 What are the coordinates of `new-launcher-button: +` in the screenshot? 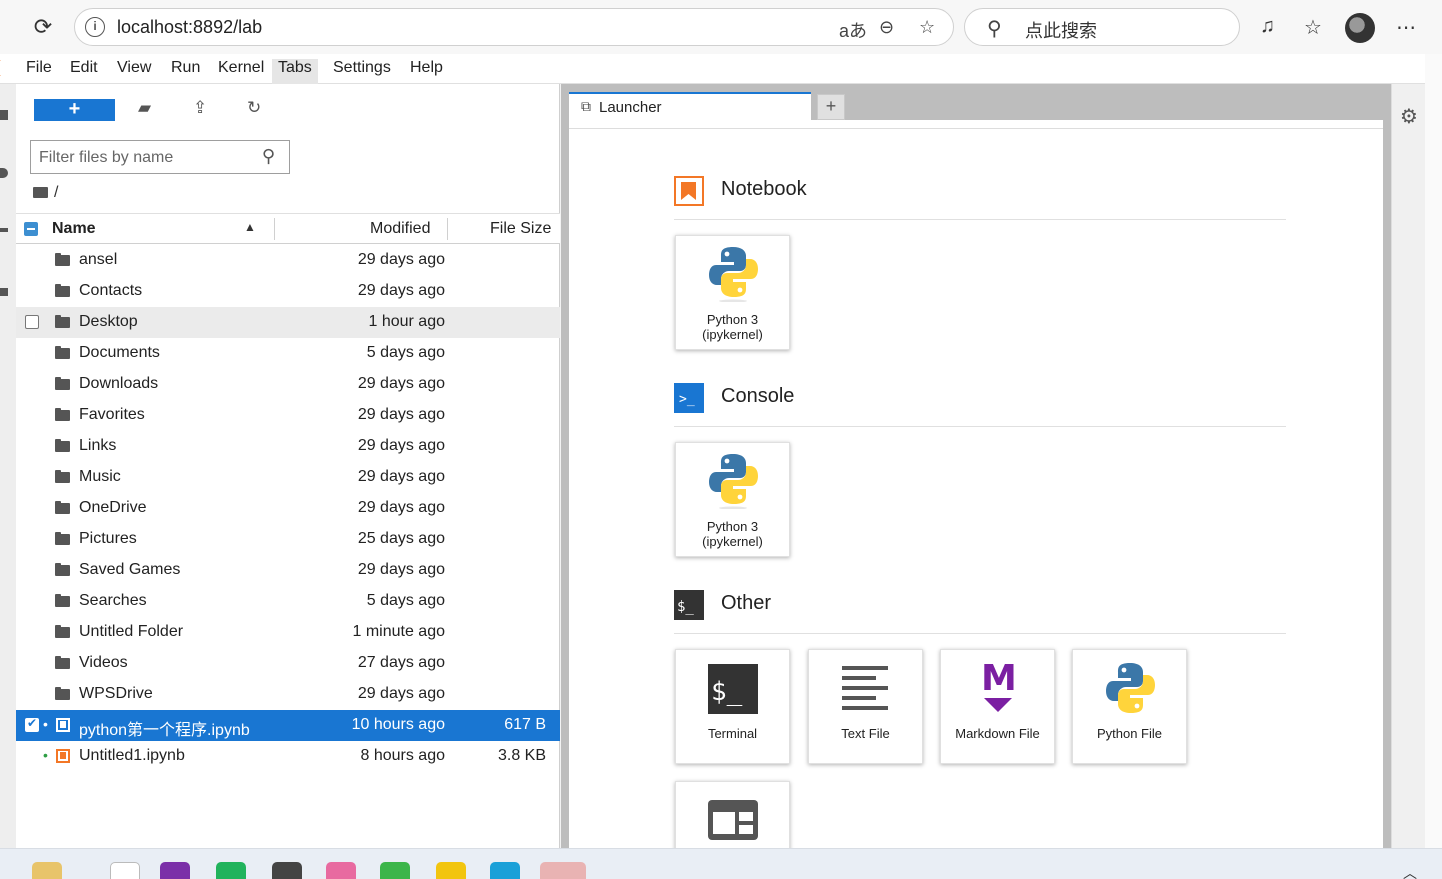 It's located at (74, 110).